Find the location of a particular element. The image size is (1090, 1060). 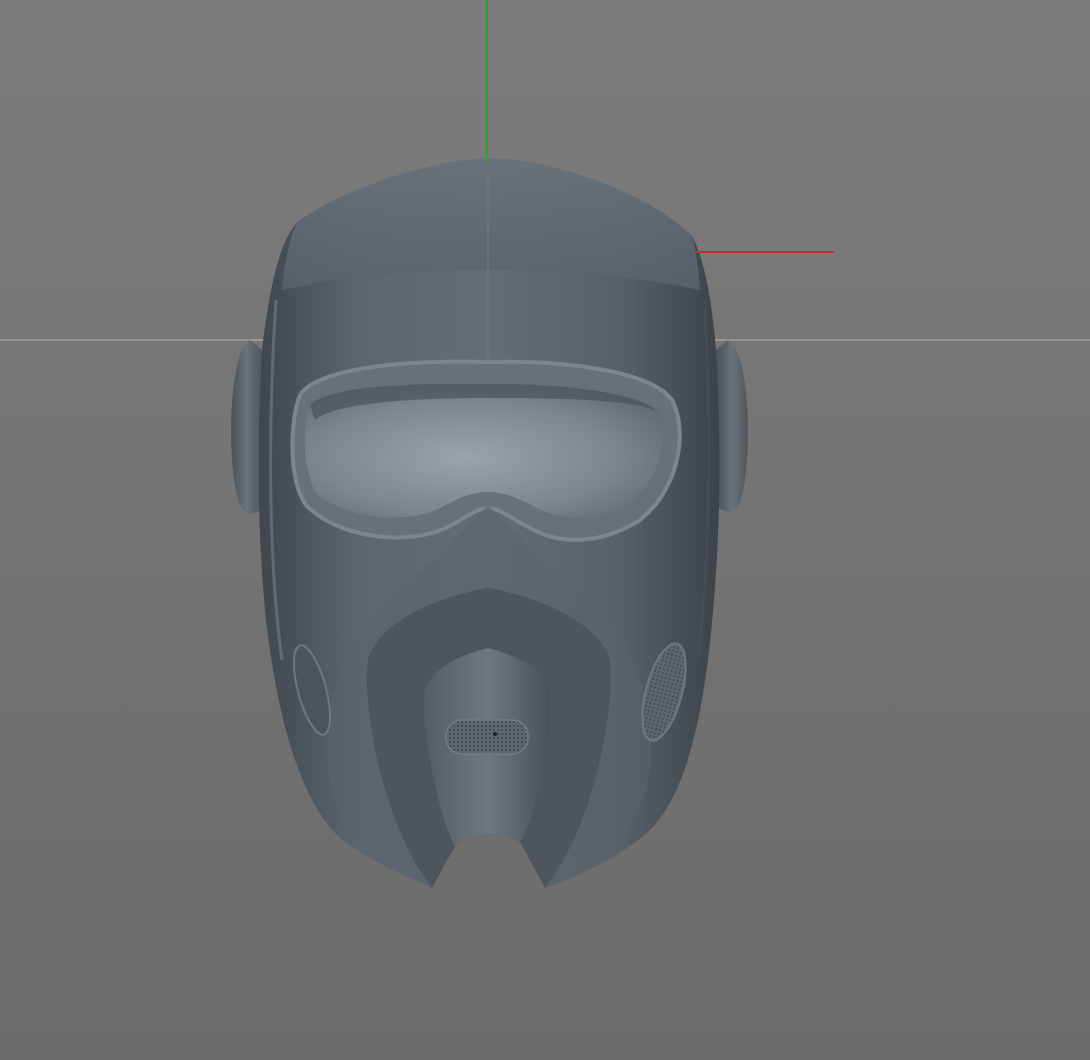

mouth-vent-dot is located at coordinates (495, 734).